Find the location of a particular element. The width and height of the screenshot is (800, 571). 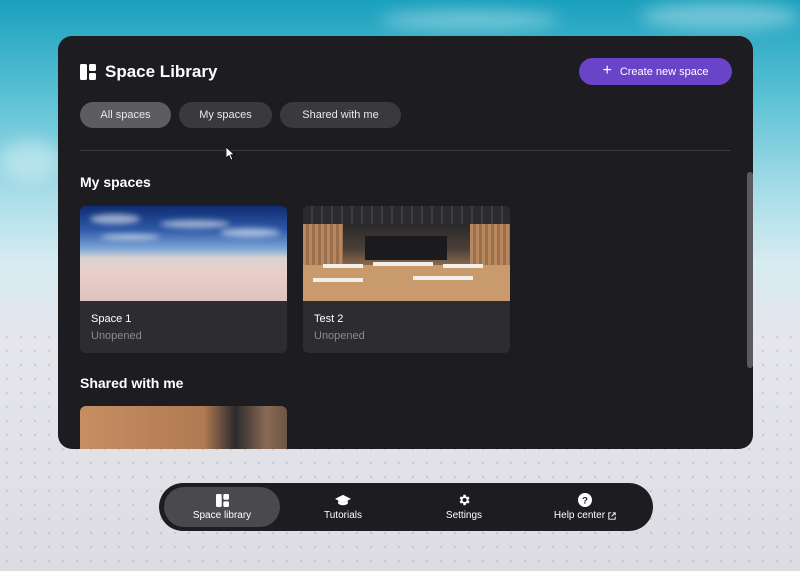

dock-item-tutorials: Tutorials is located at coordinates (343, 507).